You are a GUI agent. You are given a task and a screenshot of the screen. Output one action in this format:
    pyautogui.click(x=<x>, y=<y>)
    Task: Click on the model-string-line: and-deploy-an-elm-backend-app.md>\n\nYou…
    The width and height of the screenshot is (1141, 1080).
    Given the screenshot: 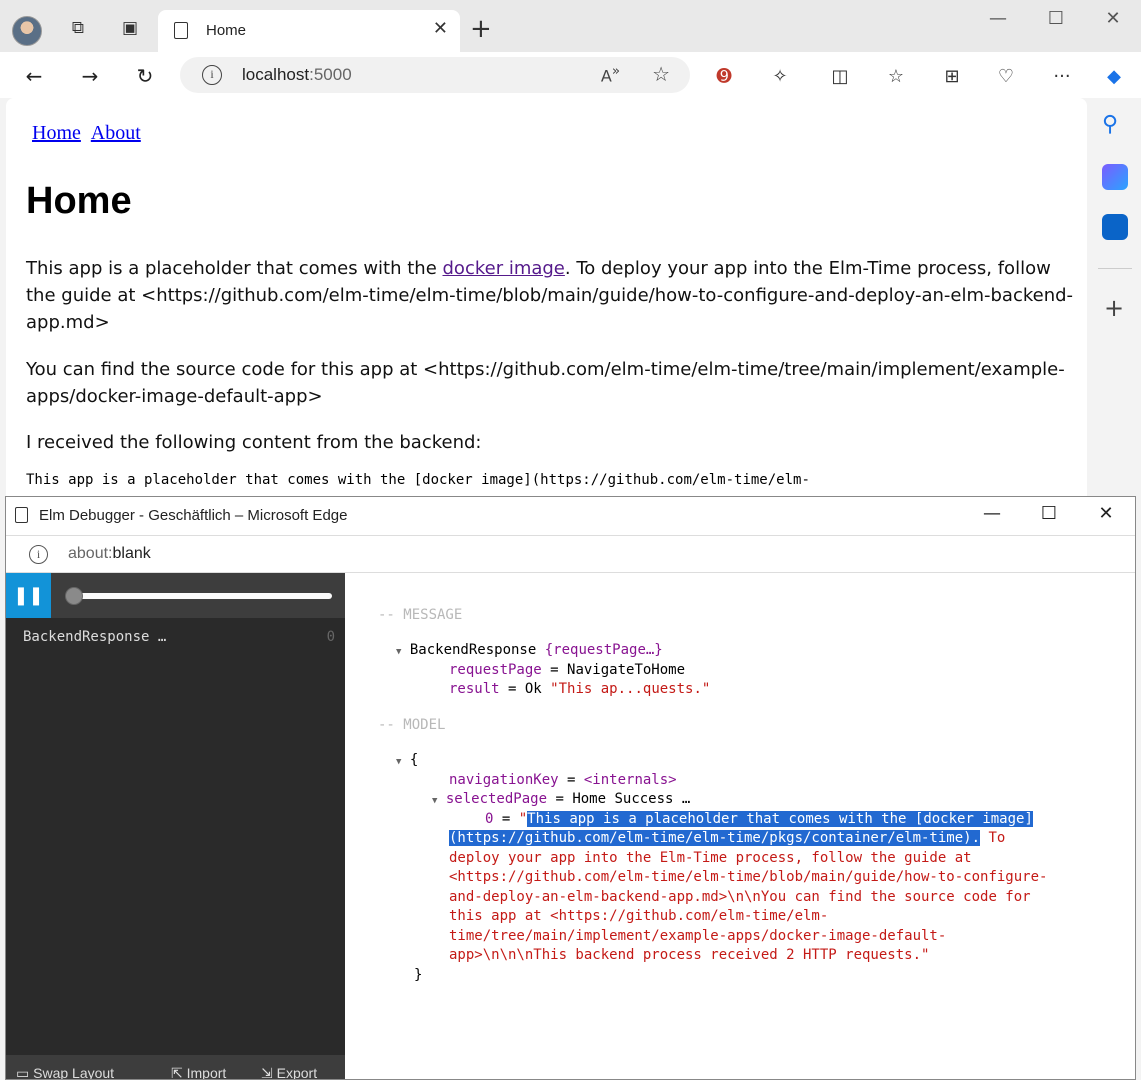 What is the action you would take?
    pyautogui.click(x=740, y=897)
    